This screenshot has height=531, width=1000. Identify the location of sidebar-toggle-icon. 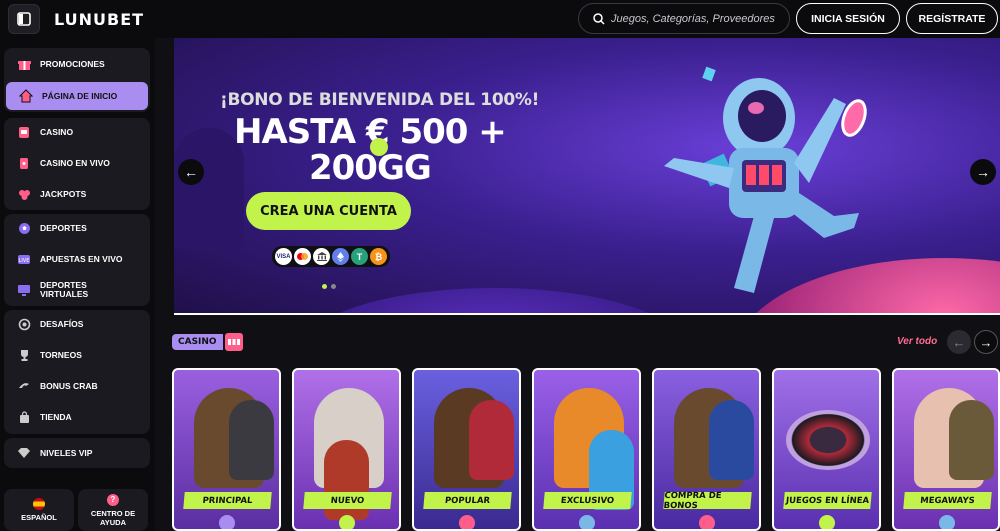
(24, 19).